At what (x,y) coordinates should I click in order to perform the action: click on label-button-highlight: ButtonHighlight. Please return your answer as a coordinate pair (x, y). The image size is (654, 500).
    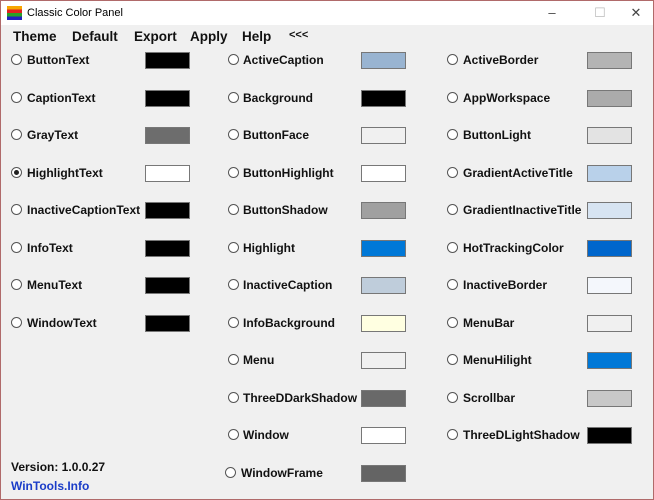
    Looking at the image, I should click on (288, 173).